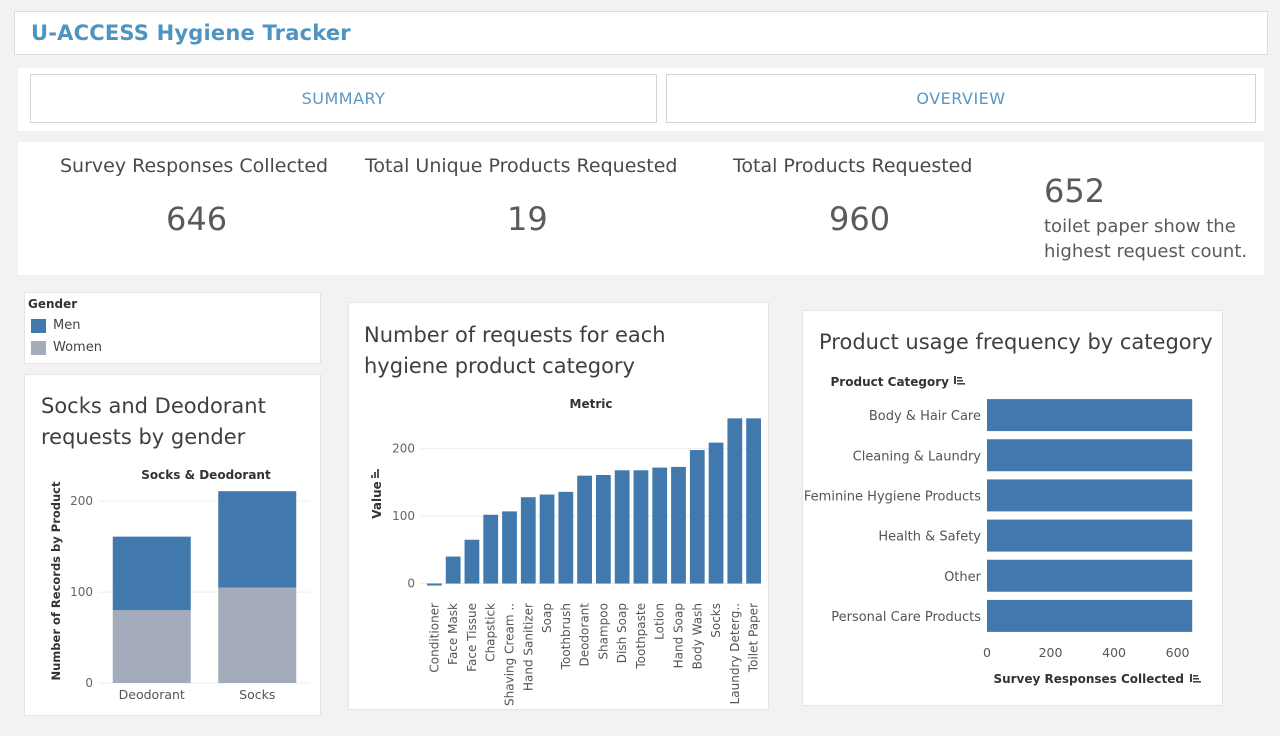 The width and height of the screenshot is (1280, 736). What do you see at coordinates (453, 570) in the screenshot?
I see `bar-face-mask` at bounding box center [453, 570].